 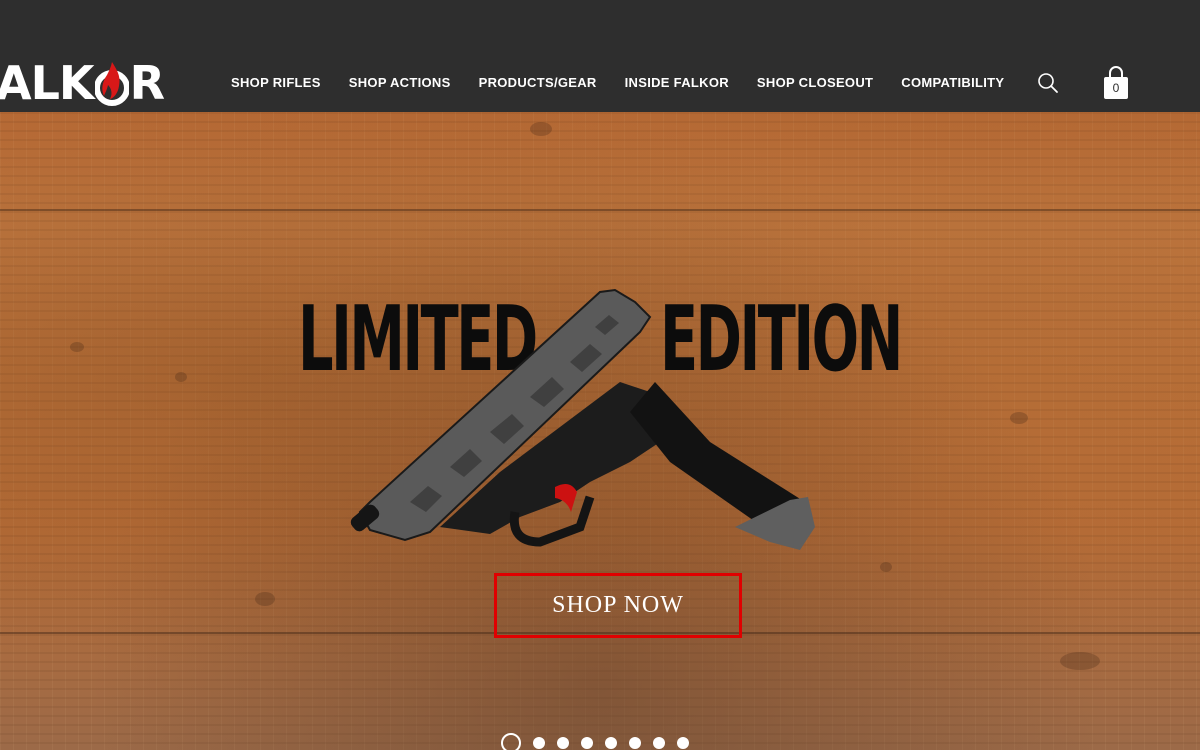 I want to click on cart-count: 0, so click(x=1116, y=88).